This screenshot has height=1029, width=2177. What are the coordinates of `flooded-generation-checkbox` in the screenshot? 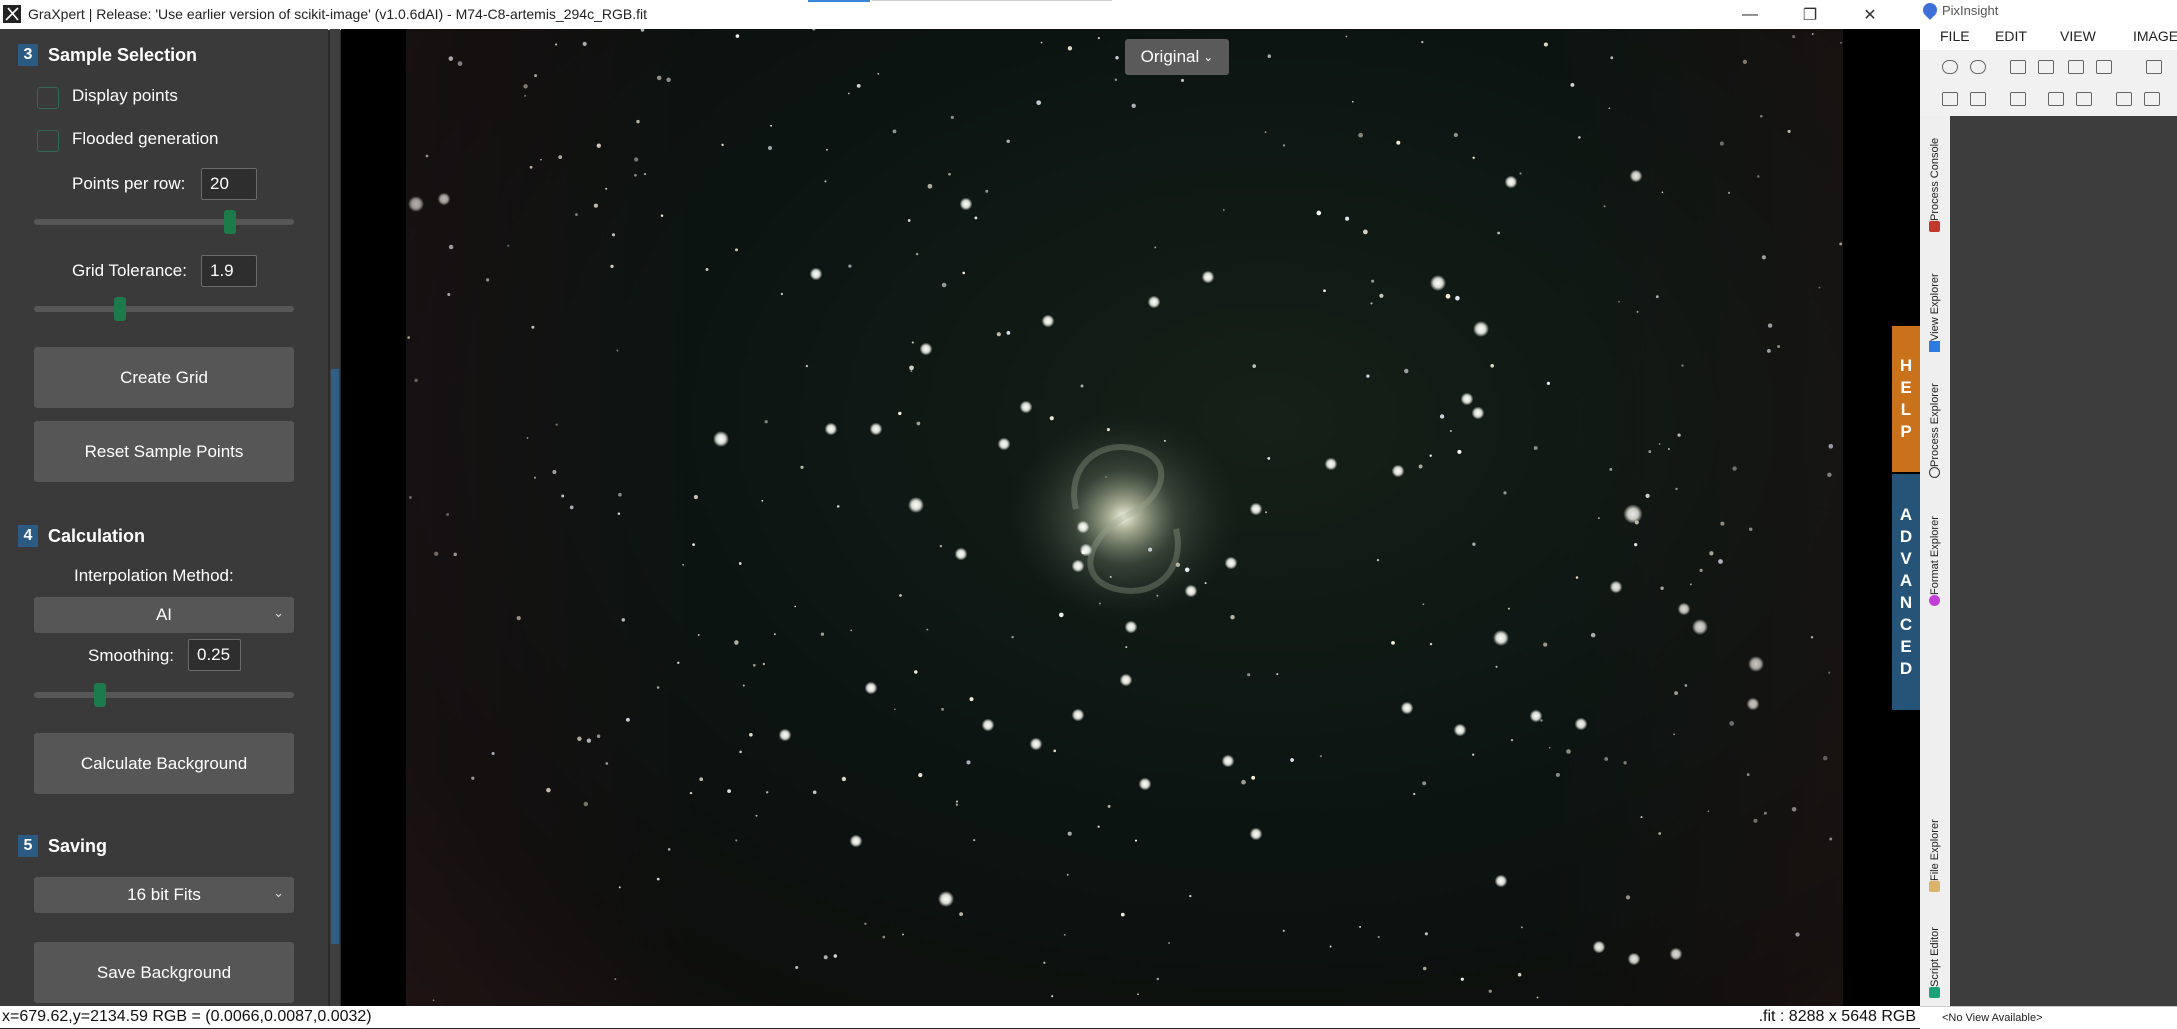 It's located at (48, 141).